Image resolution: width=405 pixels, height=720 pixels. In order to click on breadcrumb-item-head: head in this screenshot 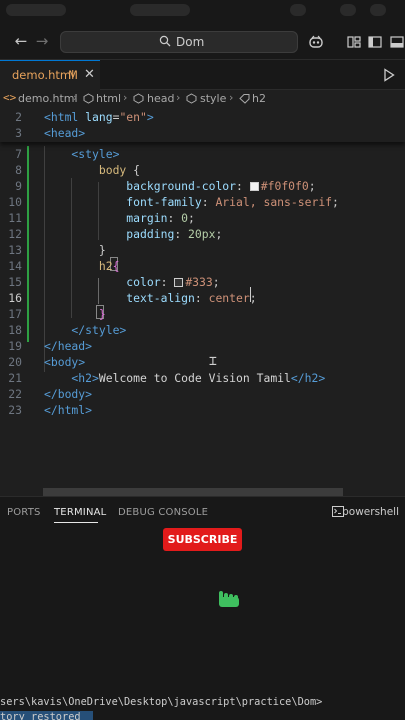, I will do `click(160, 98)`.